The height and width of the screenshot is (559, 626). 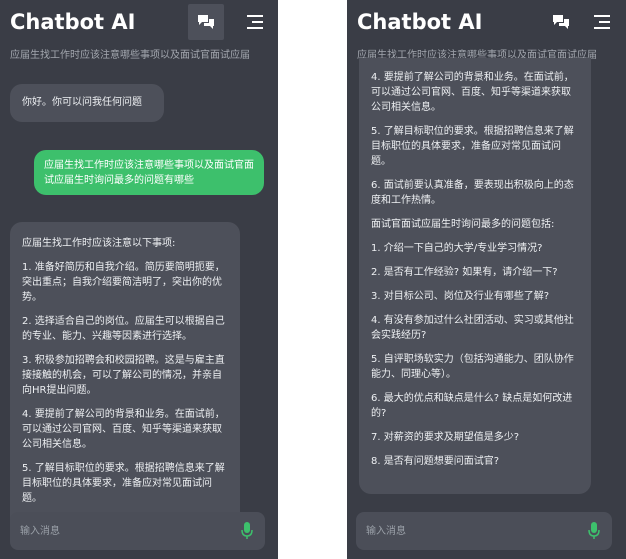 I want to click on reply-paragraph: 3. 对目标公司、岗位及行业有哪些了解?, so click(x=460, y=296).